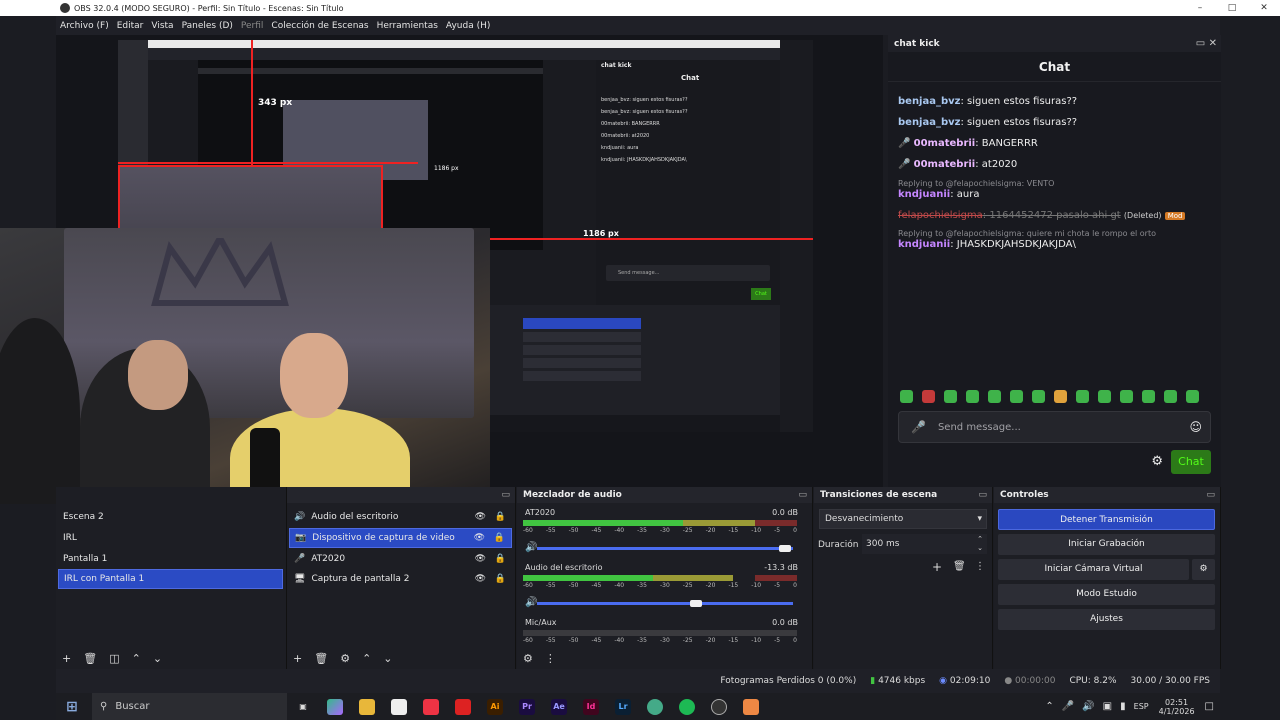 This screenshot has width=1280, height=720. I want to click on menu-perfil: Perfil, so click(252, 26).